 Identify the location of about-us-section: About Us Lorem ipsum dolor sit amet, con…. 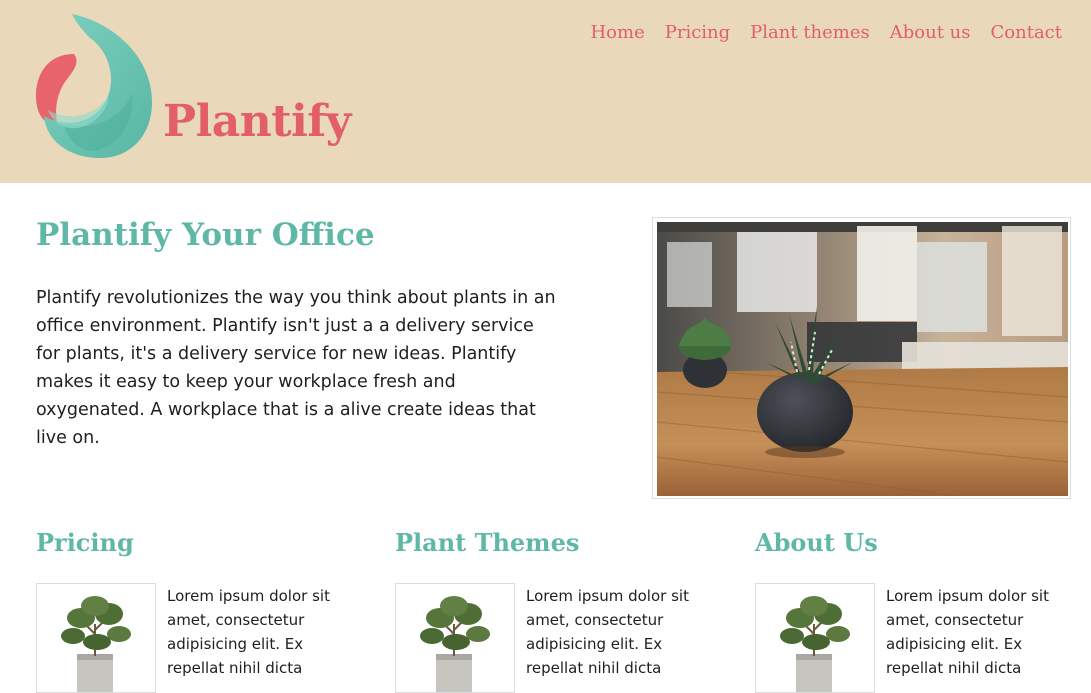
(915, 610).